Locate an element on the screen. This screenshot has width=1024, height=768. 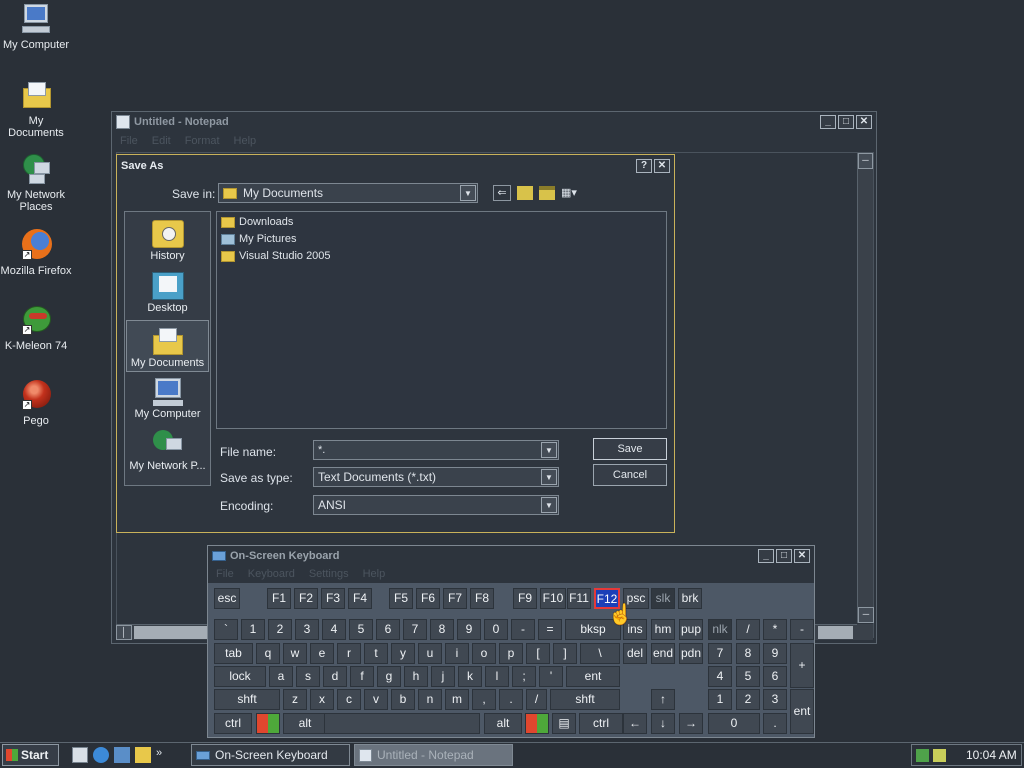
menu-settings: Settings is located at coordinates (329, 574).